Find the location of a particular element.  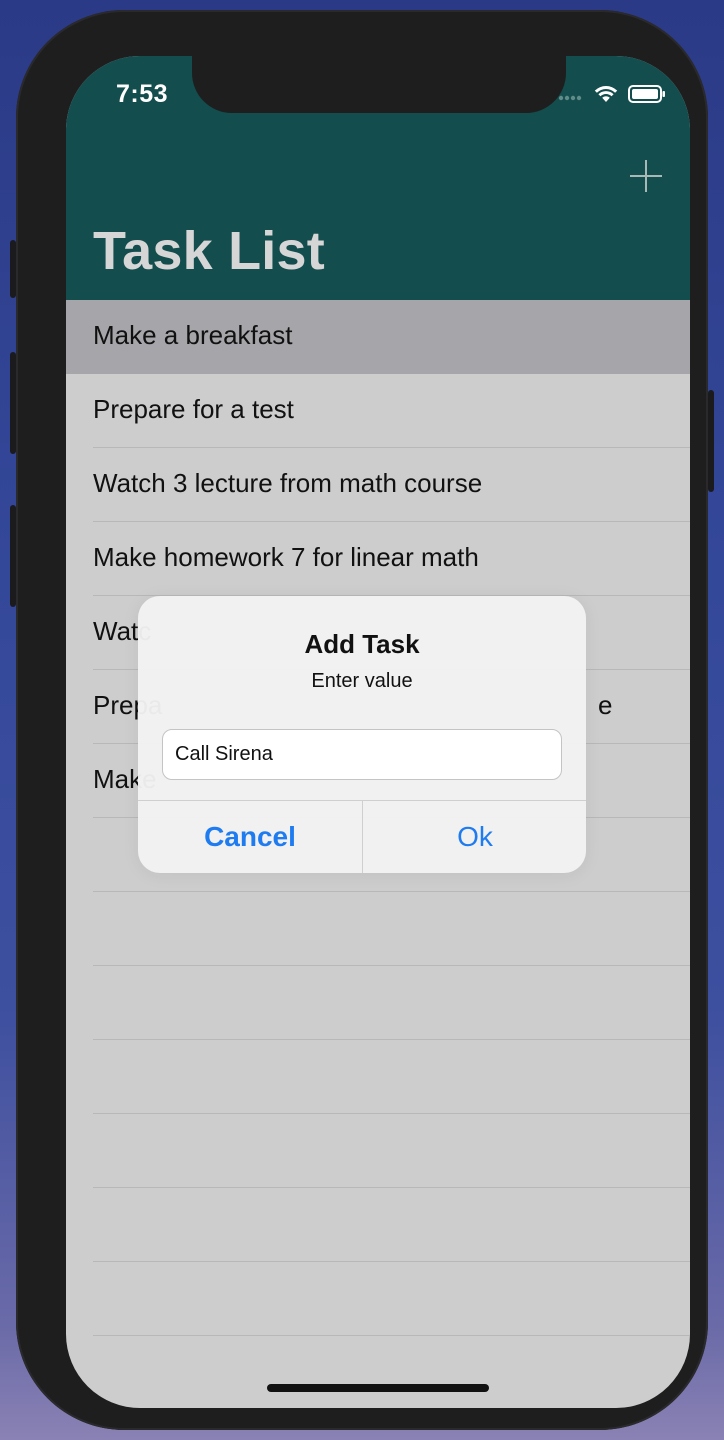

wifi-icon is located at coordinates (606, 96).